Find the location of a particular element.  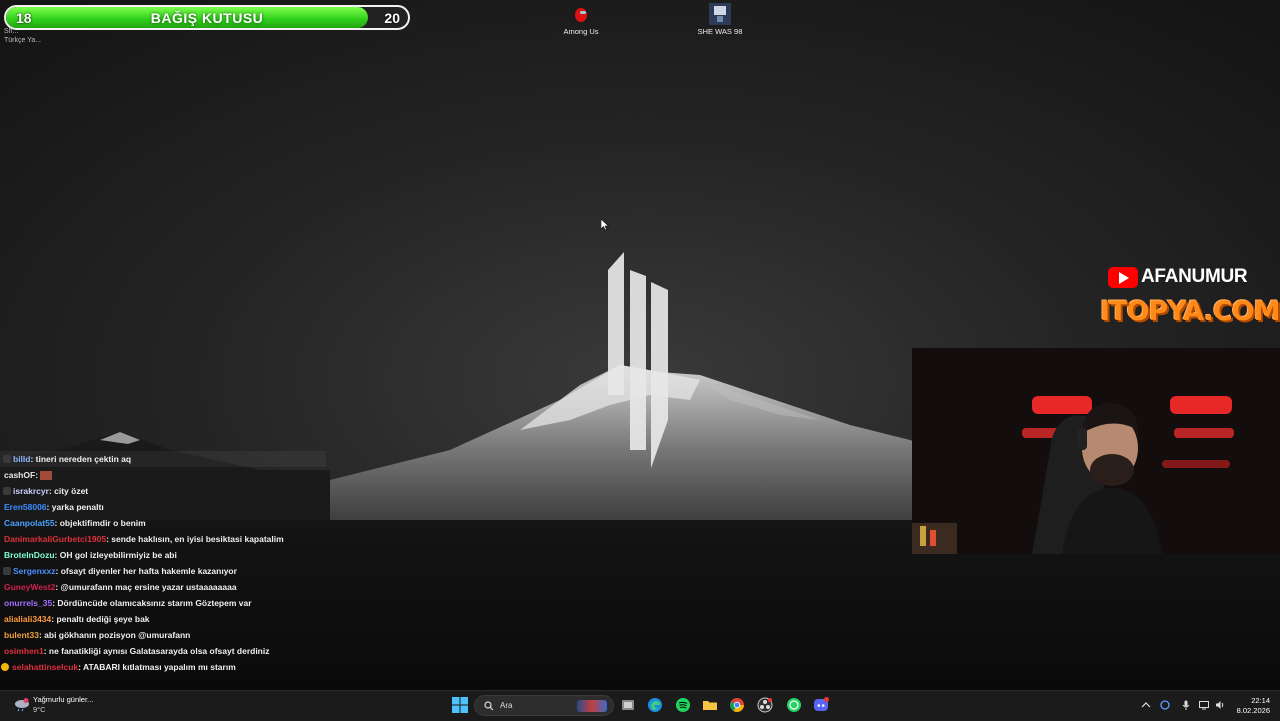

weather-temperature: 9°C is located at coordinates (39, 709).